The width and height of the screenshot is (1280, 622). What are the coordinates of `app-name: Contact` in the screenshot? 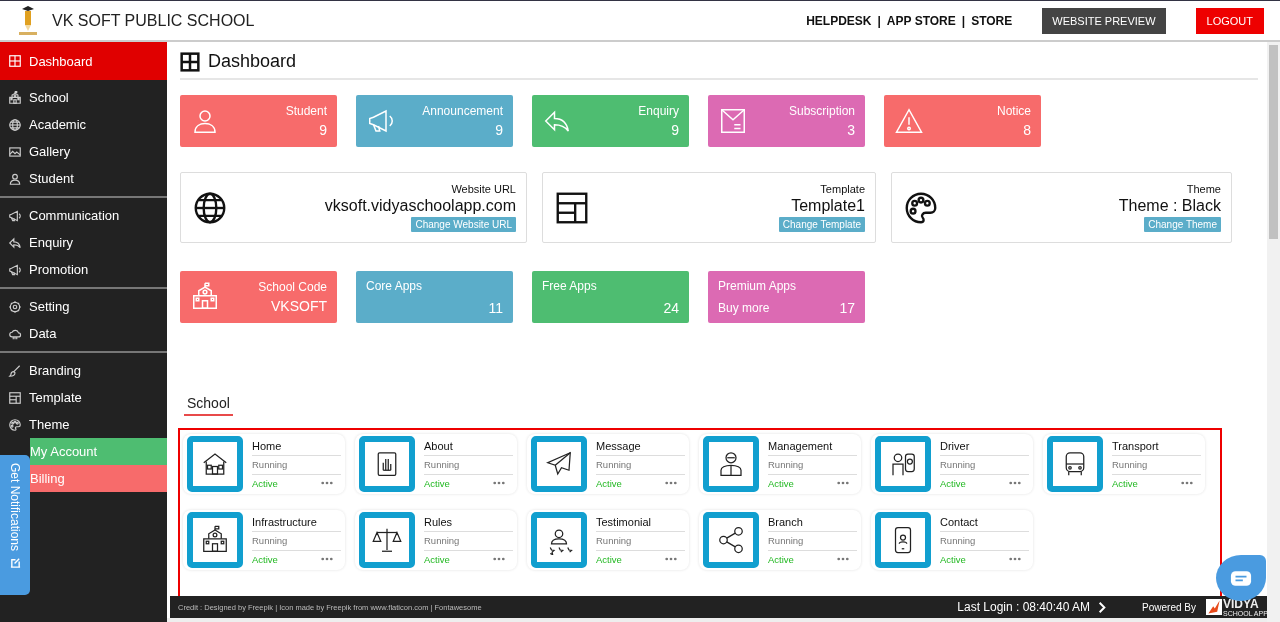 It's located at (984, 523).